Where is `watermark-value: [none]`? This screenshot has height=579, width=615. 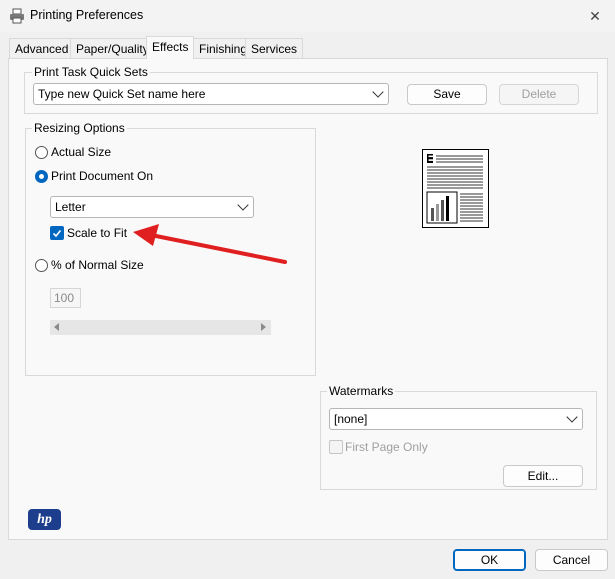 watermark-value: [none] is located at coordinates (351, 419).